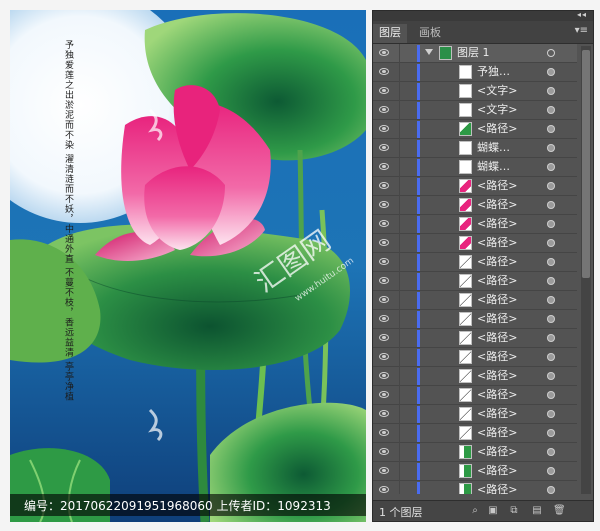 The width and height of the screenshot is (600, 531). I want to click on trash-icon: 🗑, so click(559, 510).